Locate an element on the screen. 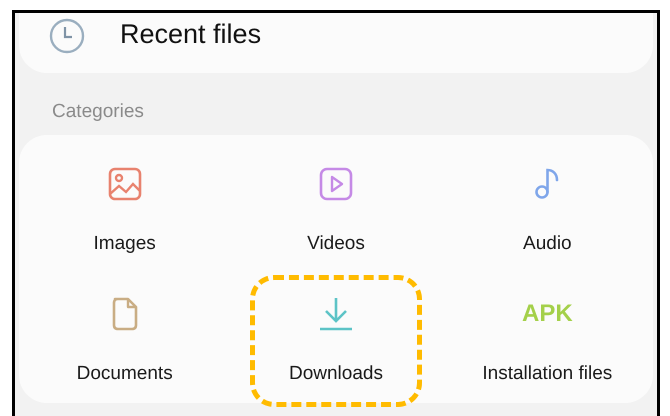 This screenshot has width=670, height=416. apk-icon: APK is located at coordinates (547, 314).